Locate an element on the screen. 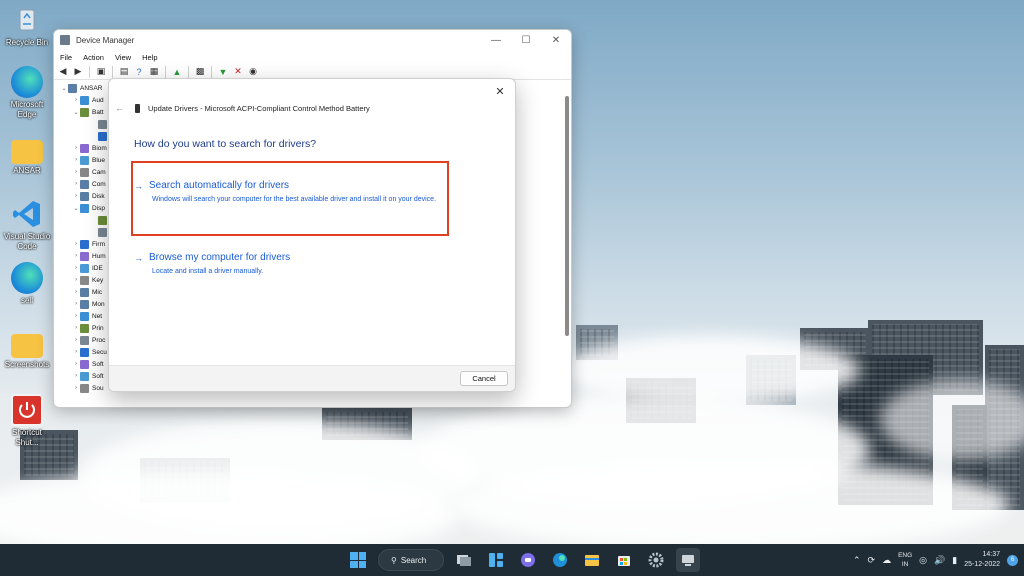 Image resolution: width=1024 pixels, height=576 pixels. close-button: ✕ is located at coordinates (556, 40).